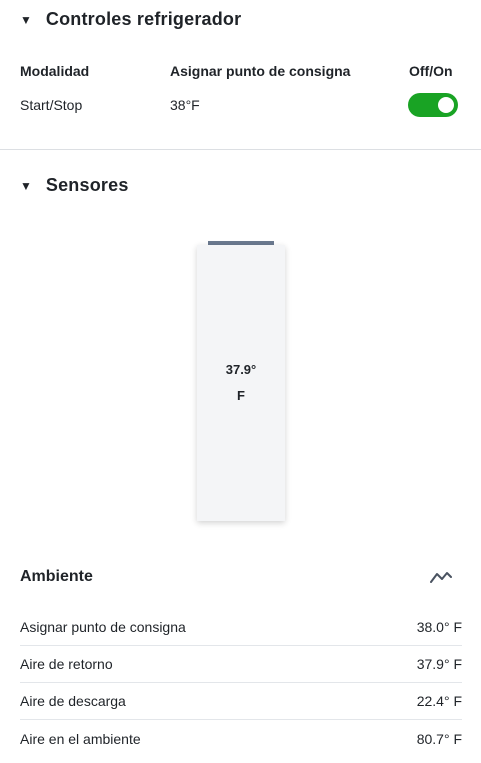 Image resolution: width=481 pixels, height=763 pixels. Describe the element at coordinates (80, 738) in the screenshot. I see `ambient-row-label: Aire en el ambiente` at that location.